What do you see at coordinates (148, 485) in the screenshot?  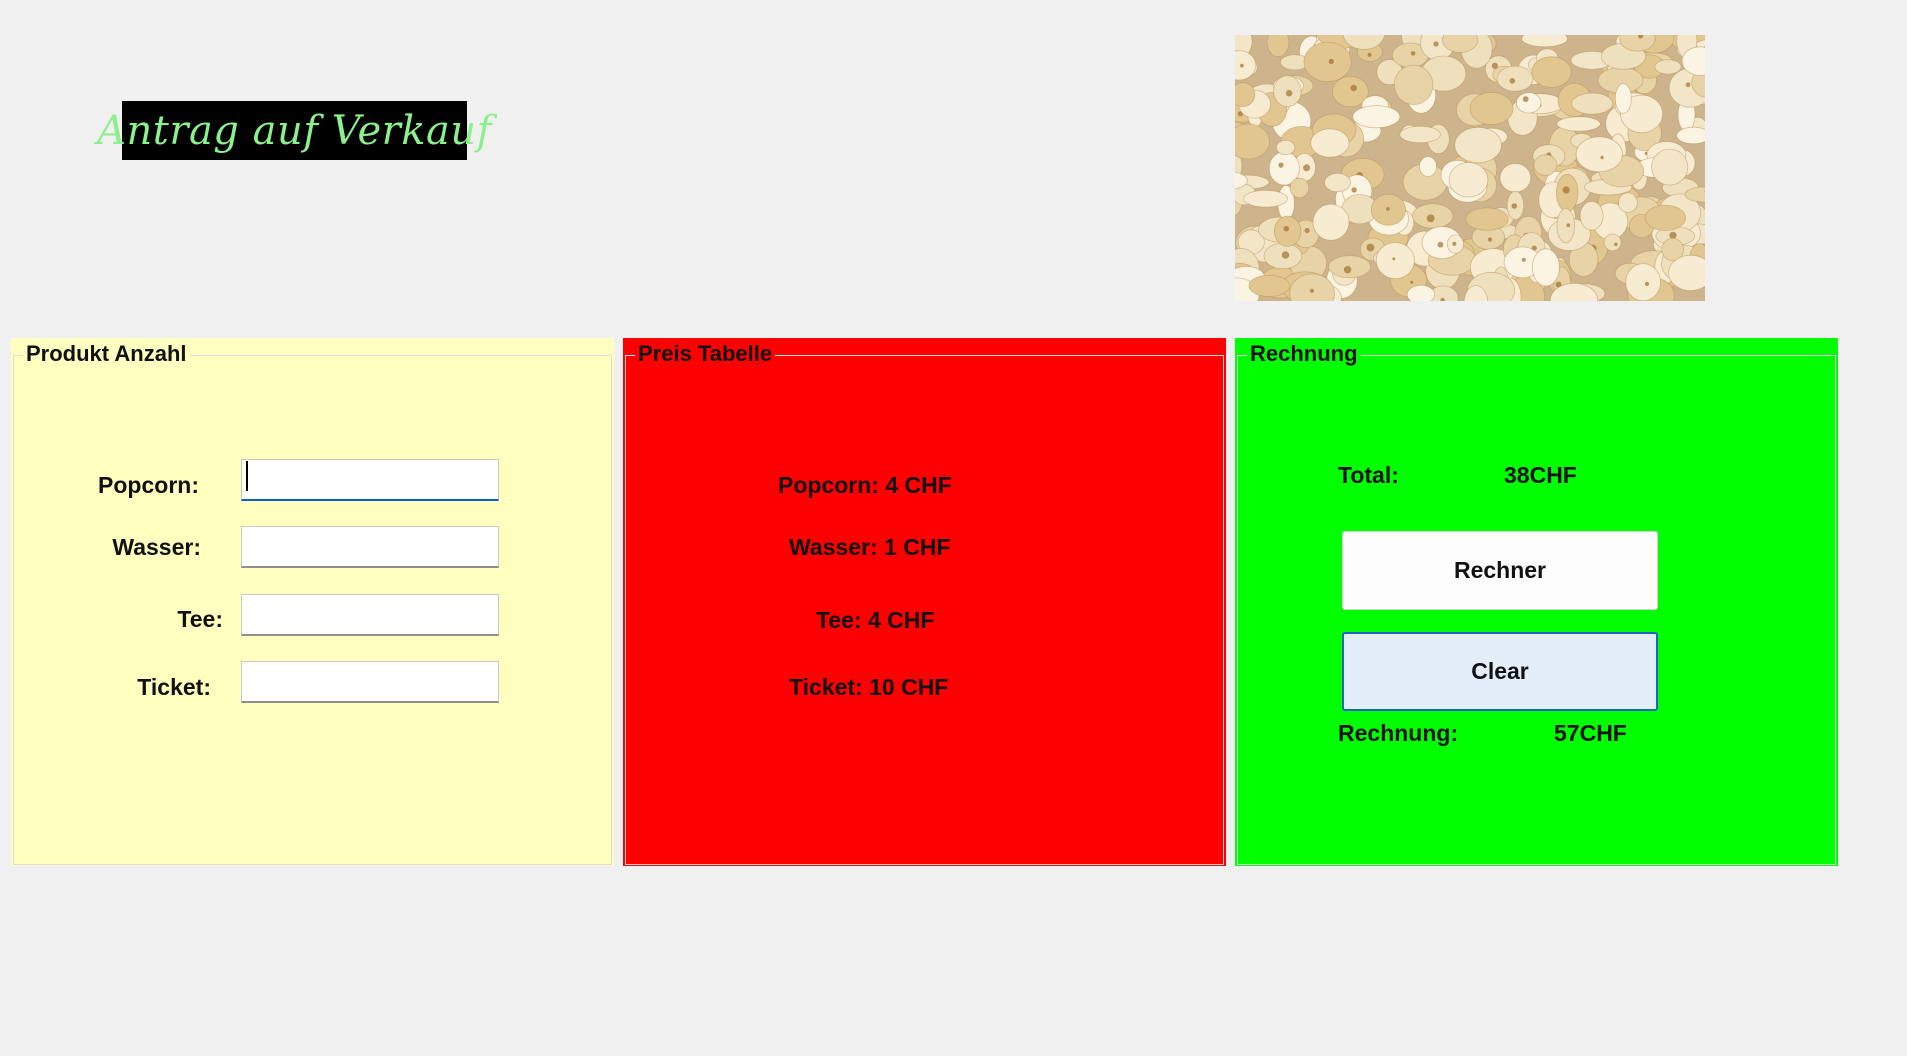 I see `popcorn-label: Popcorn:` at bounding box center [148, 485].